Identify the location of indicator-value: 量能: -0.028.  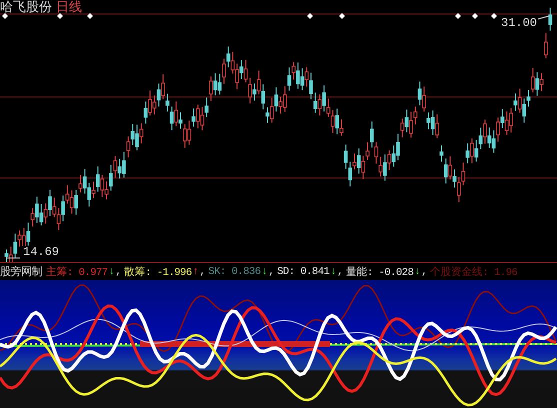
(380, 272).